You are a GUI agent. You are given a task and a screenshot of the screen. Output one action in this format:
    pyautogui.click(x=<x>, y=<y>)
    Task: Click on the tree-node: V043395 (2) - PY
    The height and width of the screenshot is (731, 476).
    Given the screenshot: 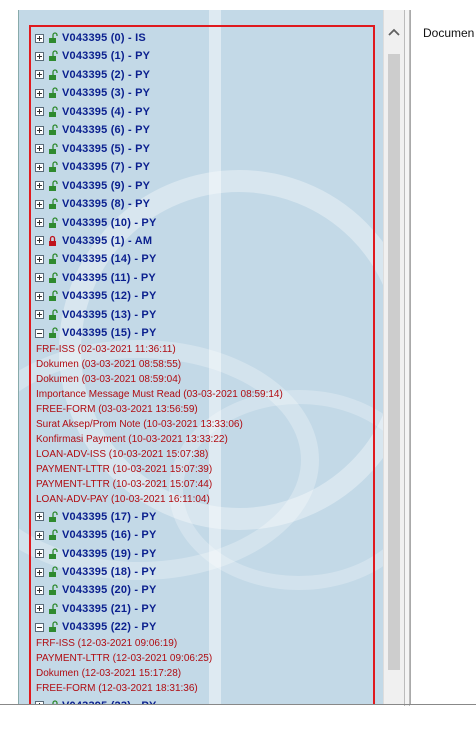 What is the action you would take?
    pyautogui.click(x=92, y=75)
    